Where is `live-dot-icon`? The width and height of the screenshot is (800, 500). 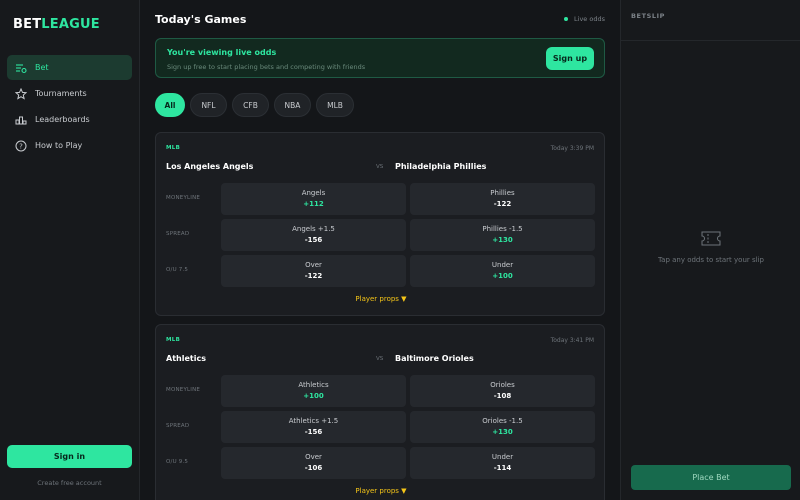 live-dot-icon is located at coordinates (566, 19).